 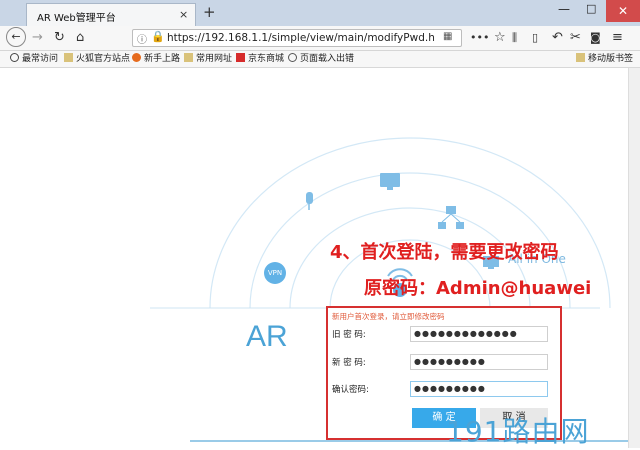 I want to click on watermark: 191路由网, so click(x=518, y=431).